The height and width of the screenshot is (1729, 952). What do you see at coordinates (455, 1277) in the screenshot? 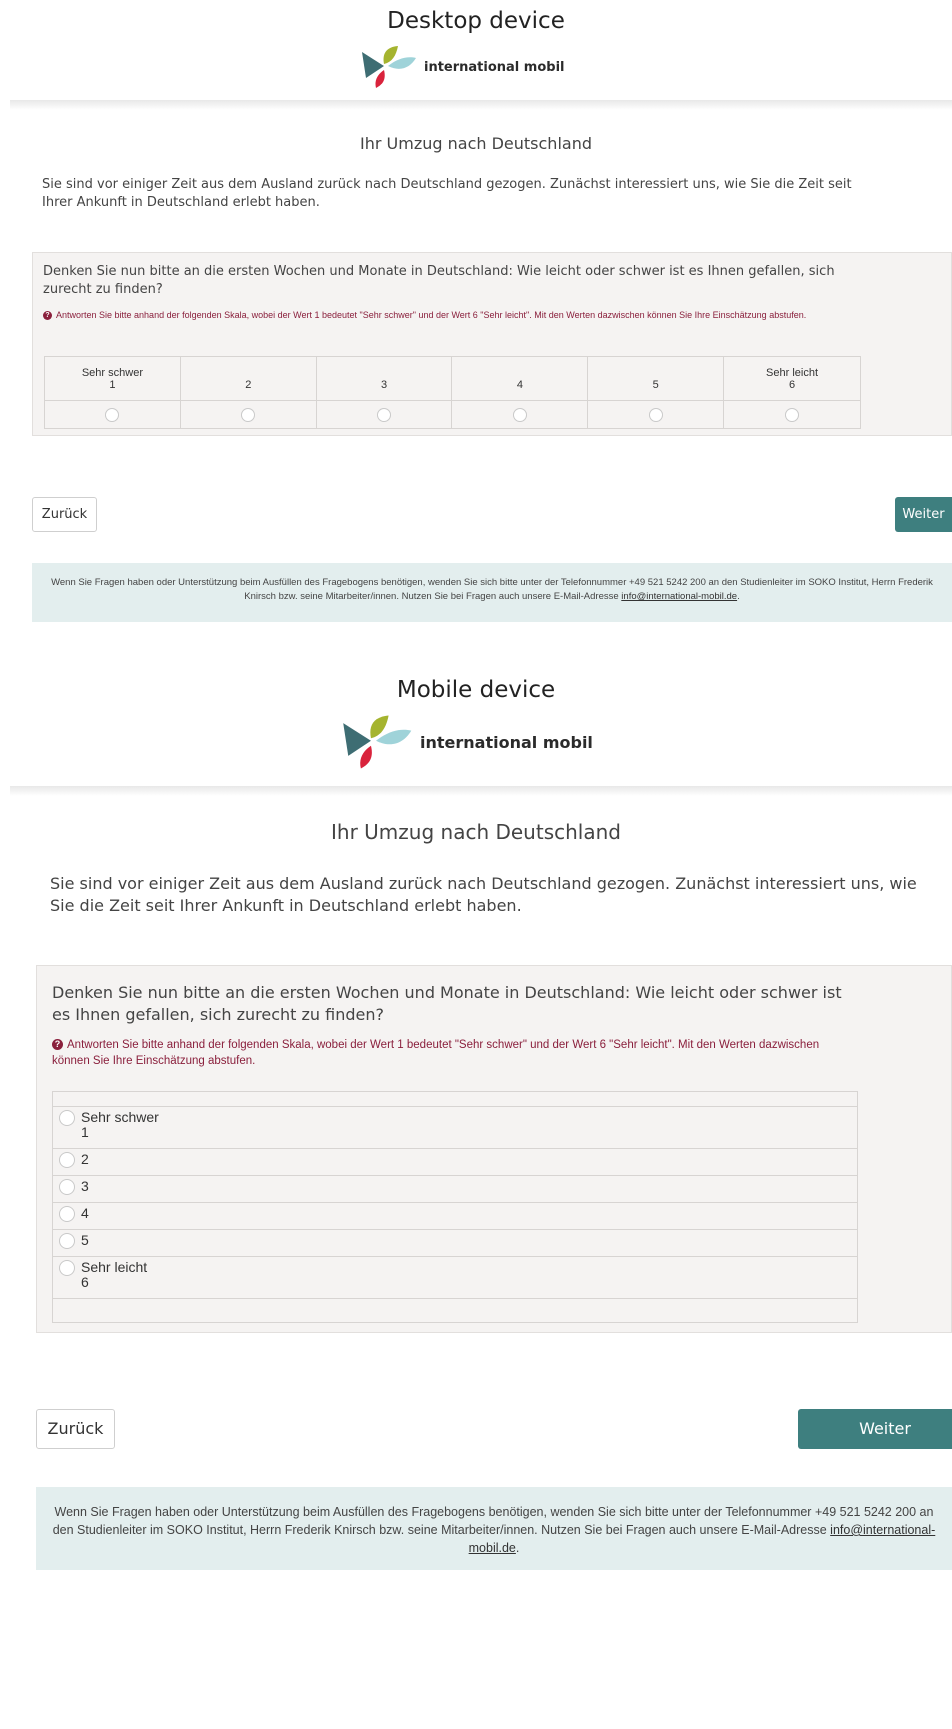
I see `list-item-option-6: Sehr leicht 6` at bounding box center [455, 1277].